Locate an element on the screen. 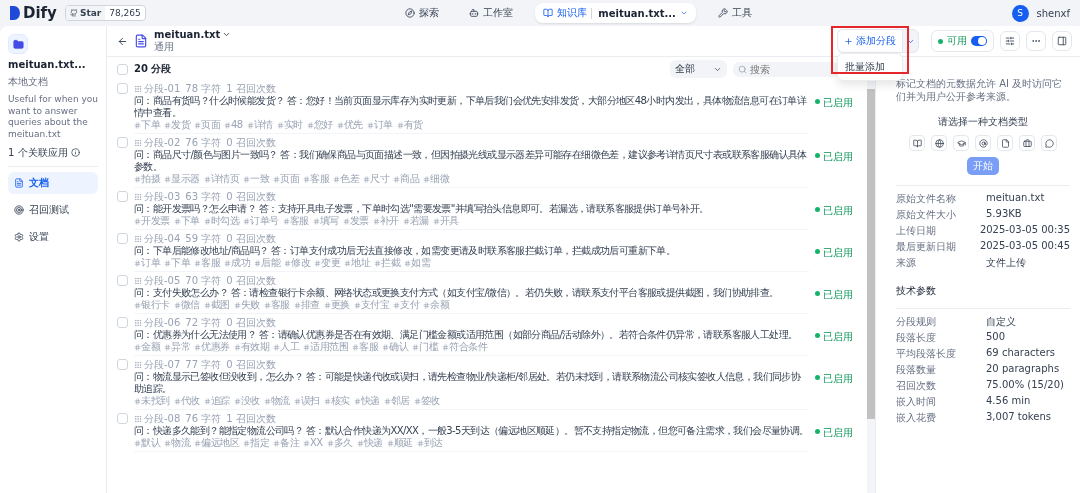 This screenshot has width=1080, height=493. segment-text: 问：支付失败怎么办？ 答：请检查银行卡余额、网络状态或更换支付方式（如支付宝/微信）。若仍失败，请联系支付平台客服或提供截图，我们协助排查。 is located at coordinates (471, 293).